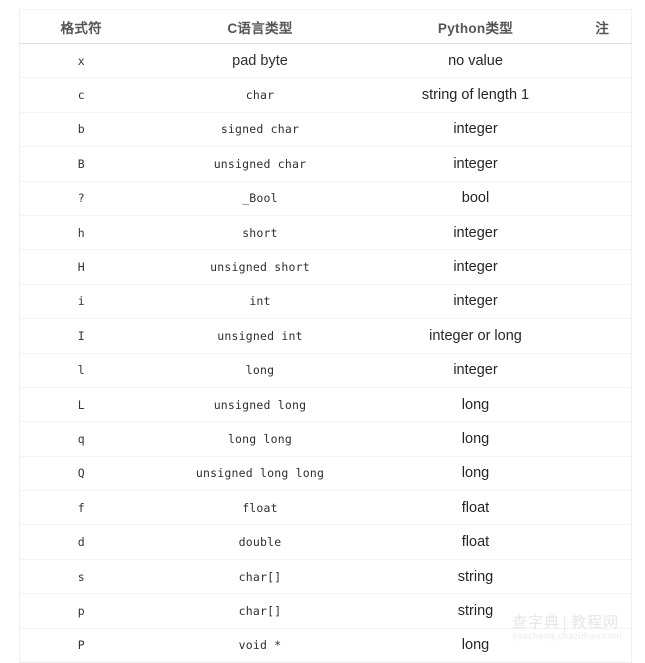 This screenshot has height=663, width=645. What do you see at coordinates (260, 267) in the screenshot?
I see `cell-c-type: unsigned short` at bounding box center [260, 267].